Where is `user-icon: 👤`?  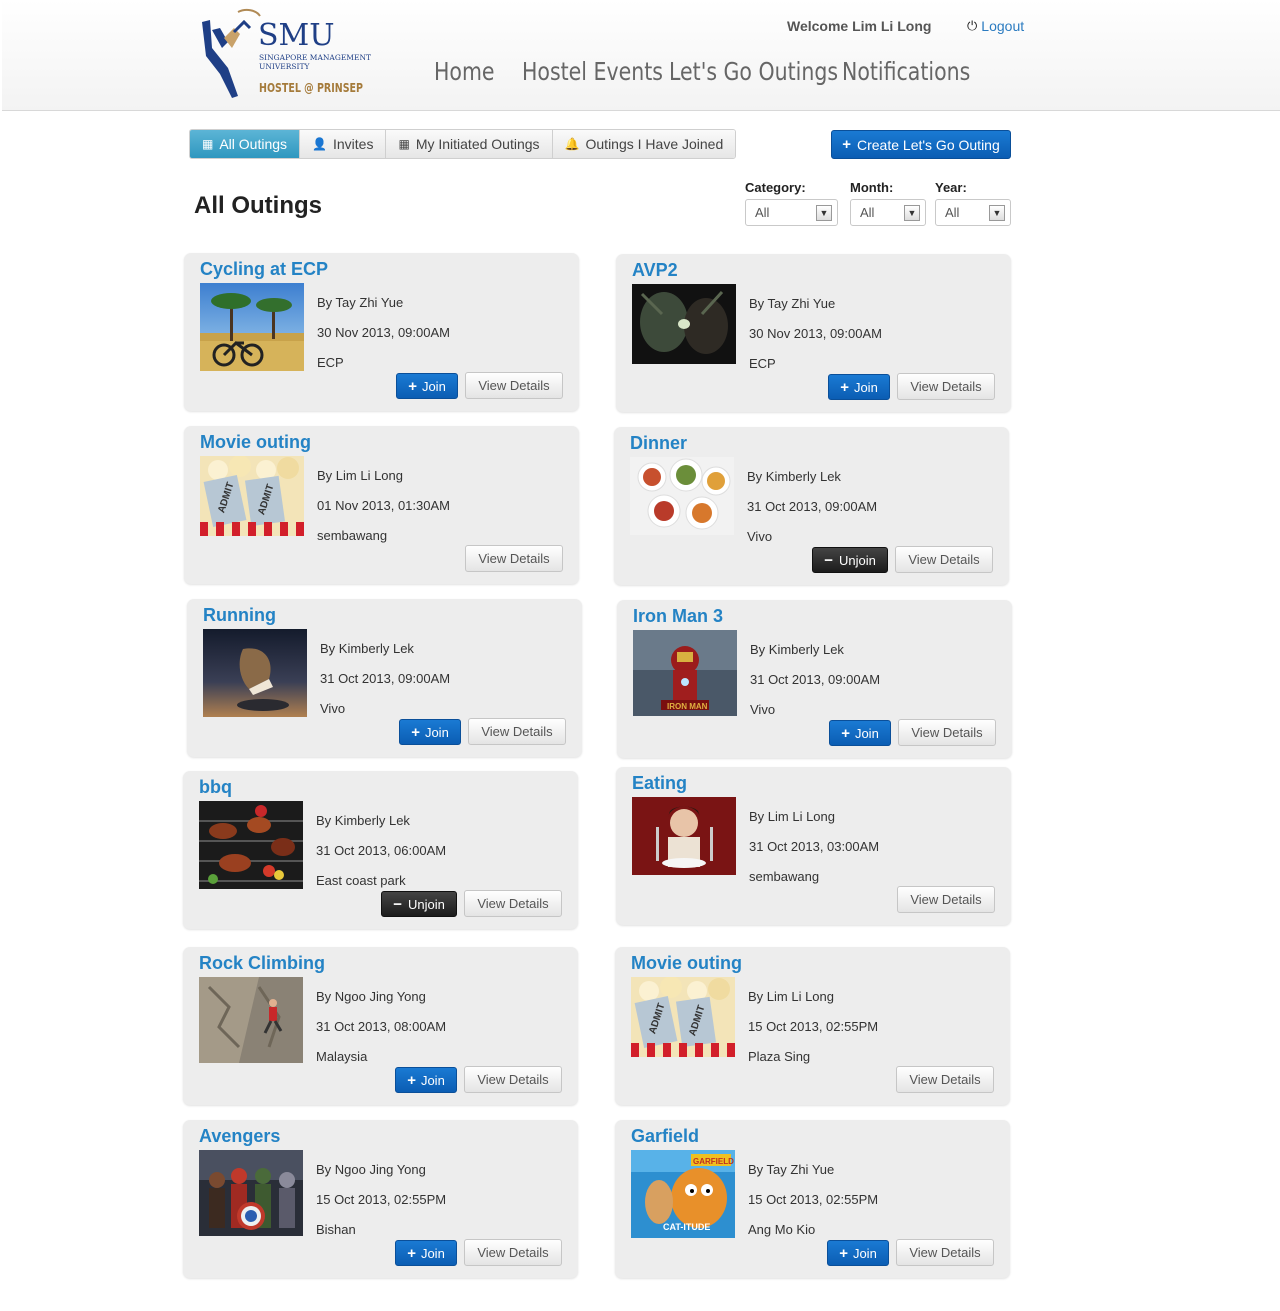 user-icon: 👤 is located at coordinates (319, 144).